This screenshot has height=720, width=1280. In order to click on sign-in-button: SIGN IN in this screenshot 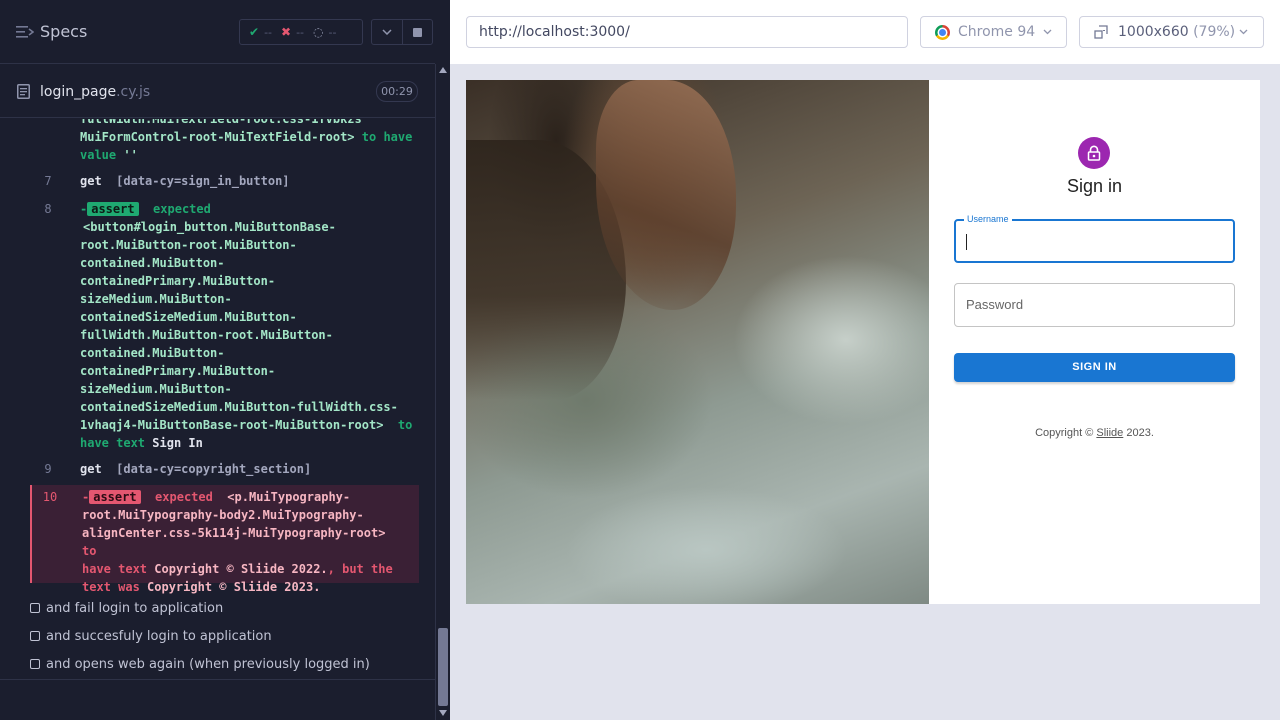, I will do `click(1094, 367)`.